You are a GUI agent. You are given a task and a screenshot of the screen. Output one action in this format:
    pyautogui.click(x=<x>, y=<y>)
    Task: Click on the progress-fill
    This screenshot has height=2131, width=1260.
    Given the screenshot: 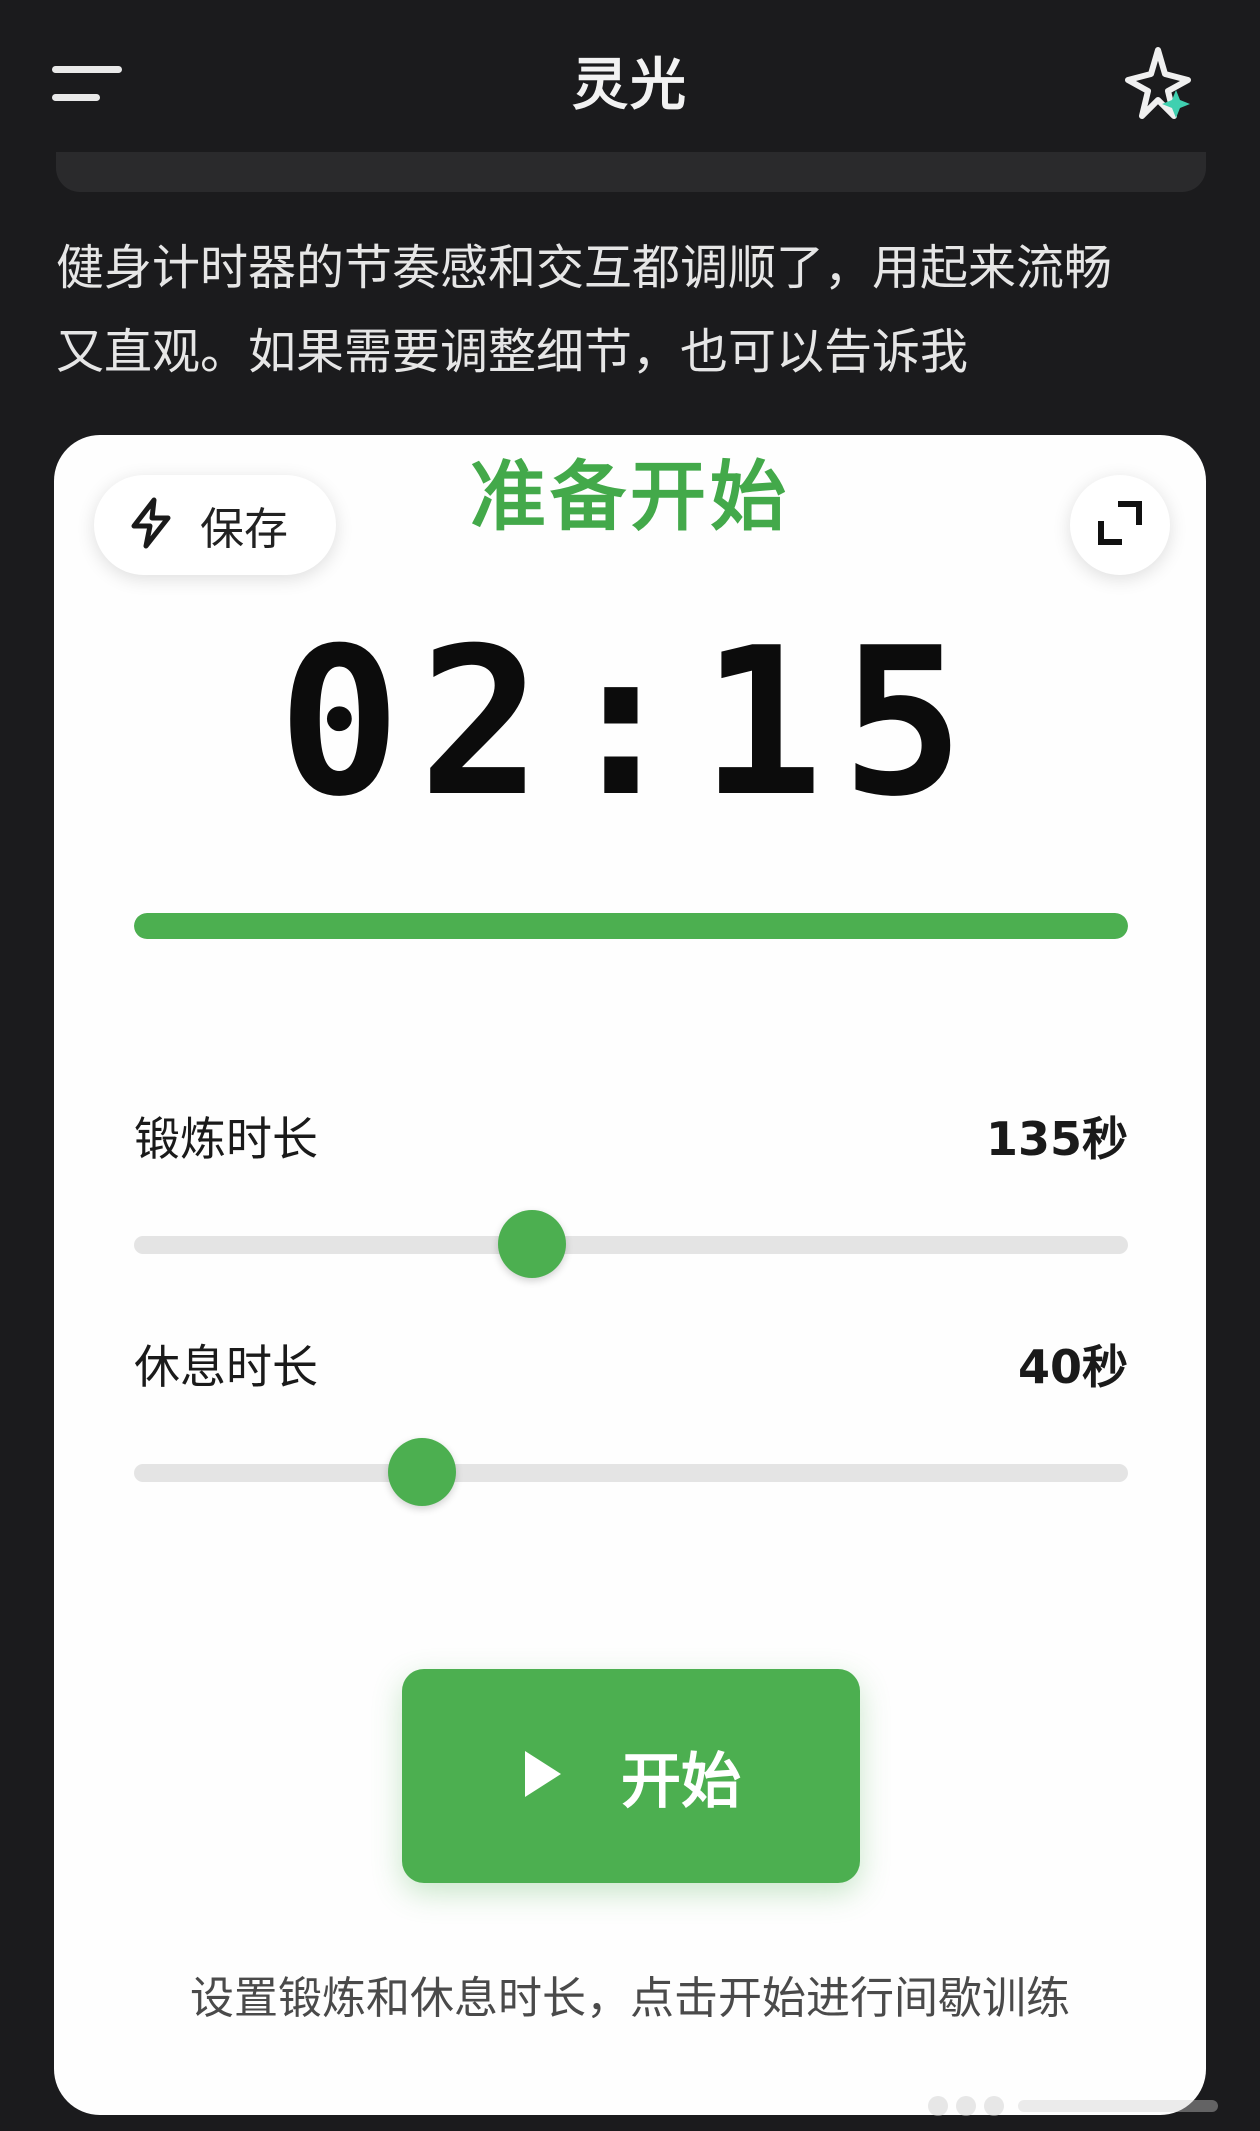 What is the action you would take?
    pyautogui.click(x=631, y=926)
    